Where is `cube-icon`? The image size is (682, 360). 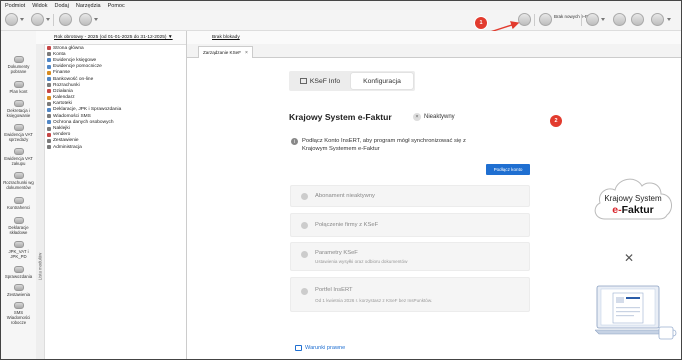 cube-icon is located at coordinates (637, 19).